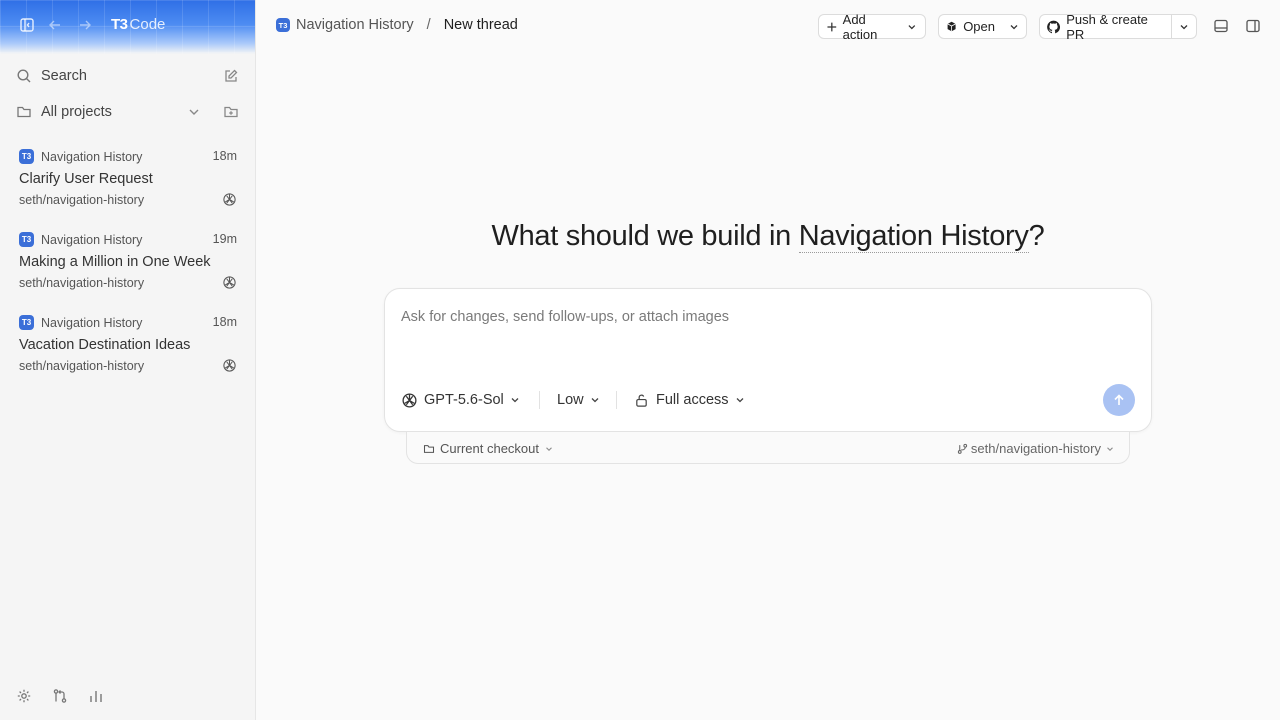 The width and height of the screenshot is (1280, 720). I want to click on push-pr-menu-chevron, so click(1184, 26).